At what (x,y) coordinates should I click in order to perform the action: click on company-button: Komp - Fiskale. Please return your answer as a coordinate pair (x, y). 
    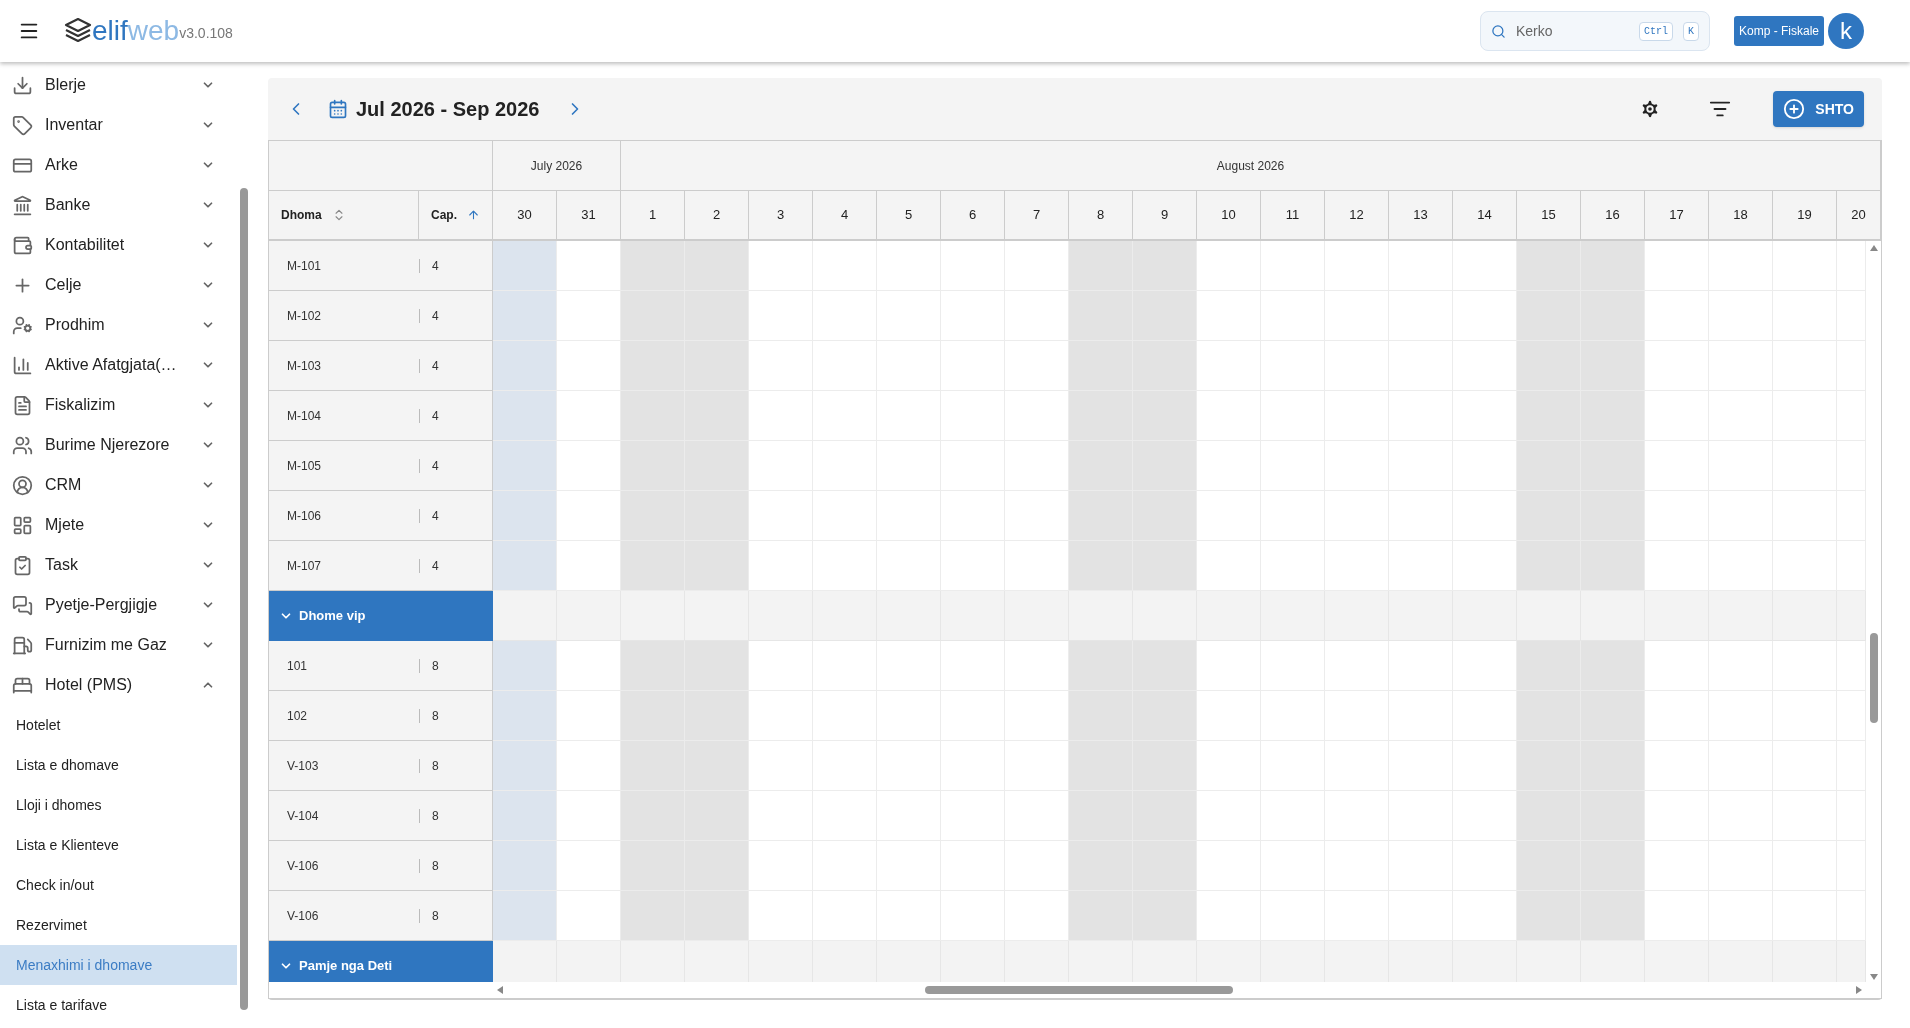
    Looking at the image, I should click on (1778, 31).